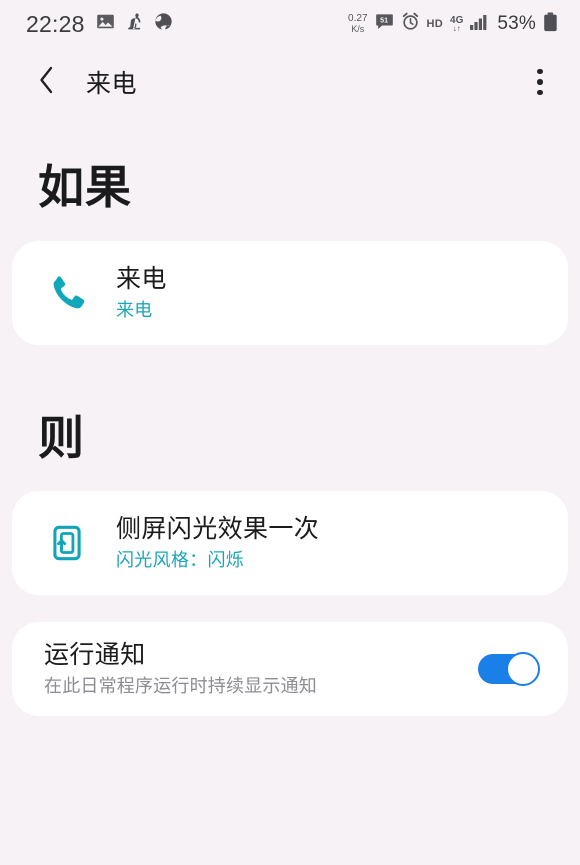  Describe the element at coordinates (85, 187) in the screenshot. I see `section-header-if: 如果` at that location.